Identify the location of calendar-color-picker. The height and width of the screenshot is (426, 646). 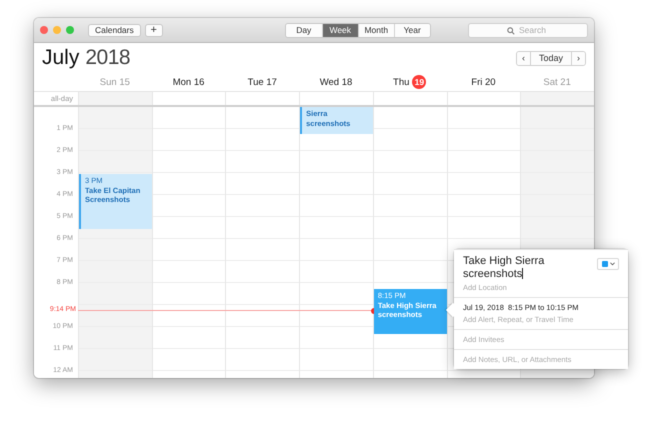
(608, 264).